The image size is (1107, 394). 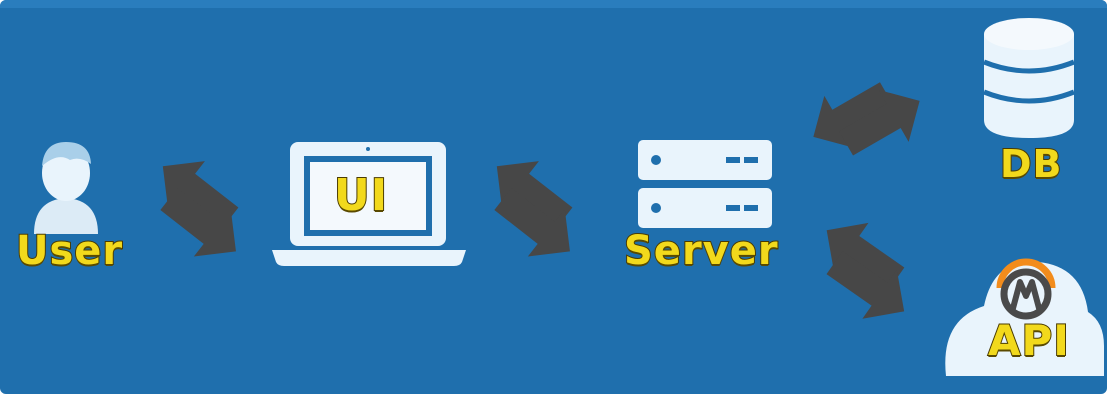 I want to click on user-label: User, so click(x=69, y=251).